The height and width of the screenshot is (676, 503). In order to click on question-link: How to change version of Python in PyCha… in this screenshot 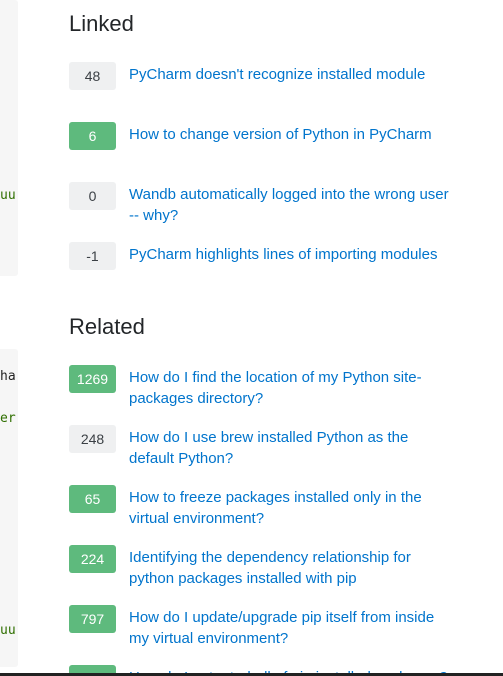, I will do `click(289, 134)`.